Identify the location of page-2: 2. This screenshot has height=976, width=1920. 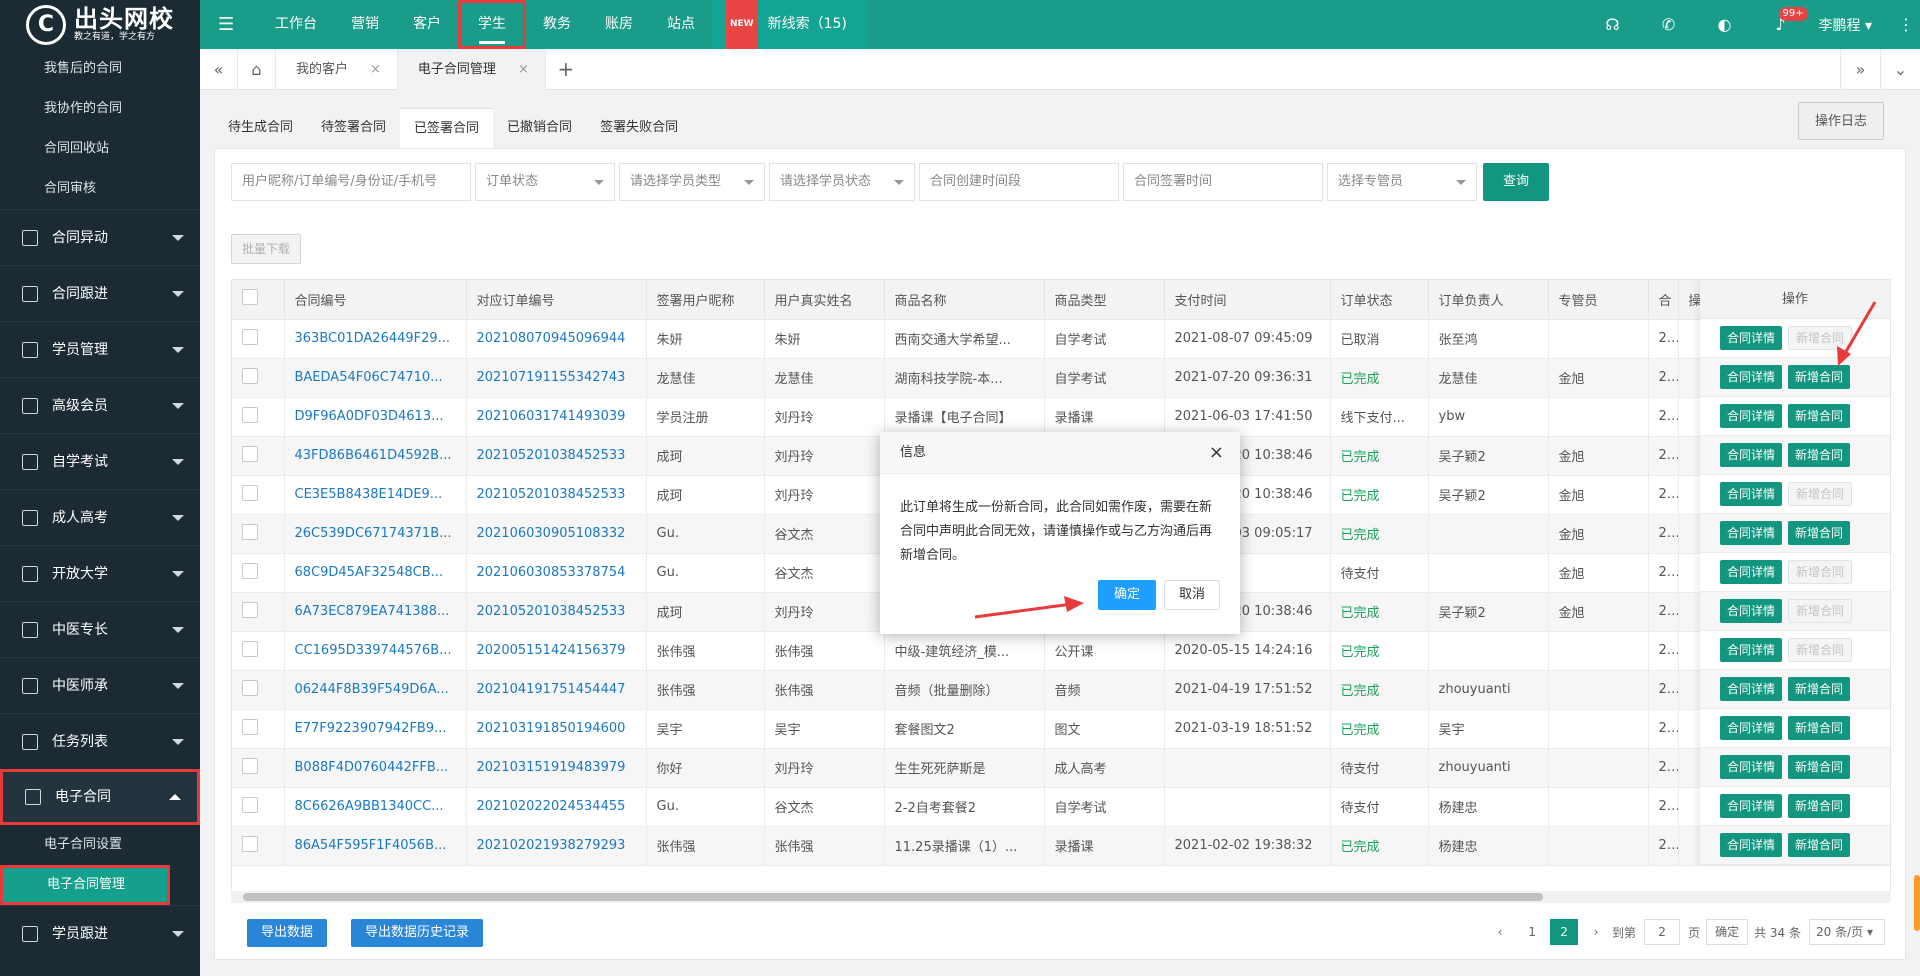
(1564, 932).